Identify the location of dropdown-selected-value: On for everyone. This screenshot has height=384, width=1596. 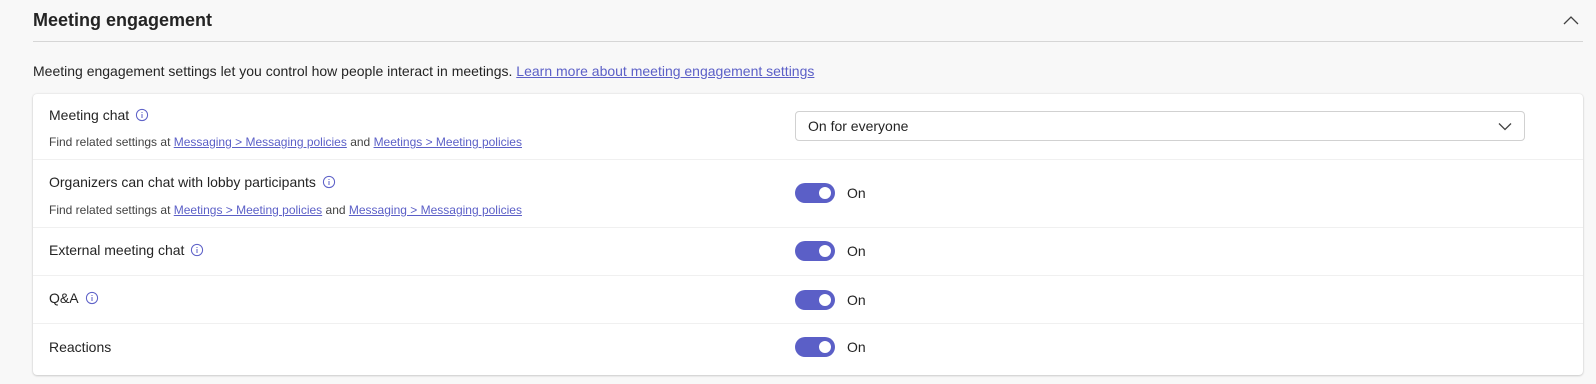
(858, 126).